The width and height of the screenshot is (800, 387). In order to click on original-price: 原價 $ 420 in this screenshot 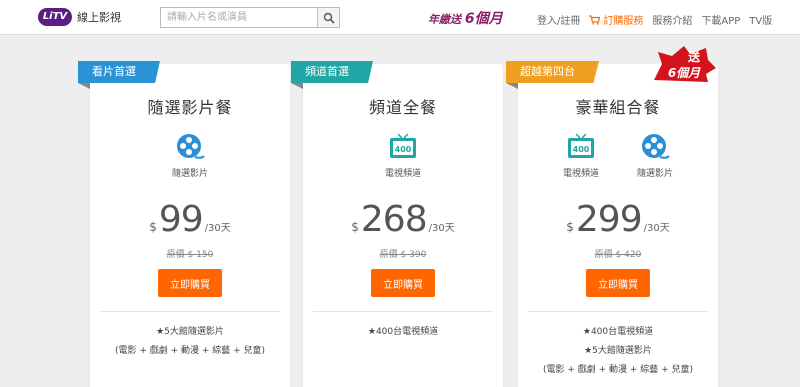, I will do `click(618, 255)`.